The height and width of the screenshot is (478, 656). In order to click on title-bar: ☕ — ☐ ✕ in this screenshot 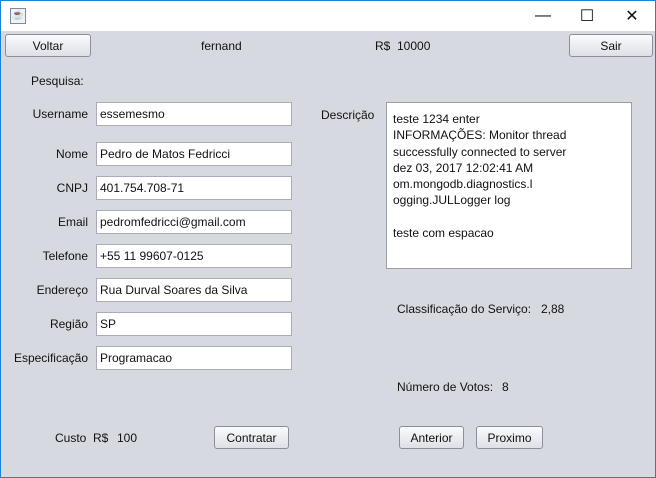, I will do `click(328, 16)`.